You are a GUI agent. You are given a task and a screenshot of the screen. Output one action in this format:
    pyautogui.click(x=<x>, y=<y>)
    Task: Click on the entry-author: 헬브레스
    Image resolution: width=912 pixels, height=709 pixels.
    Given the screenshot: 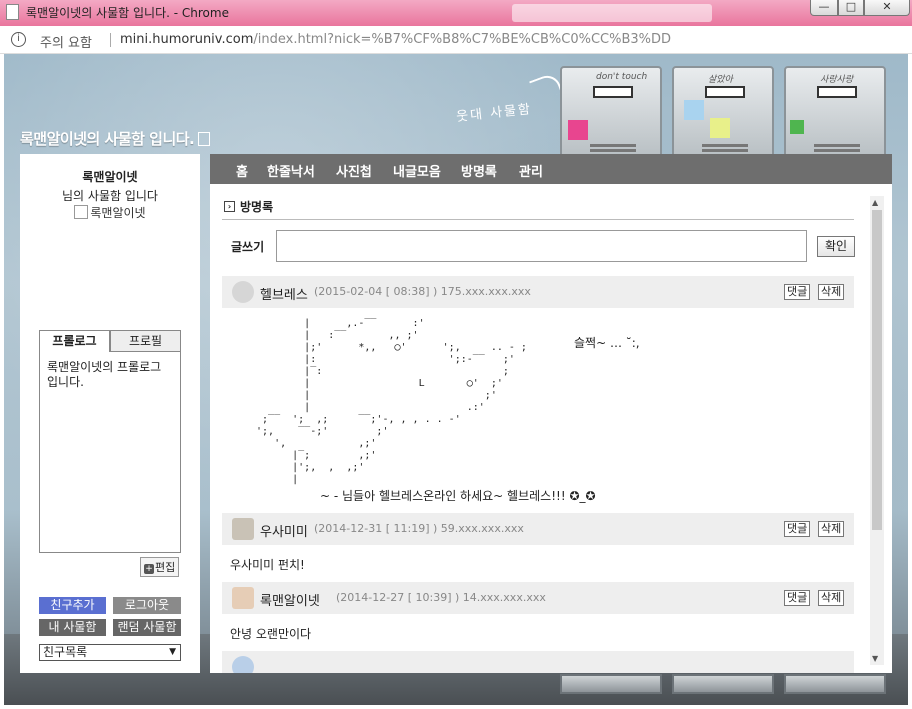 What is the action you would take?
    pyautogui.click(x=284, y=293)
    